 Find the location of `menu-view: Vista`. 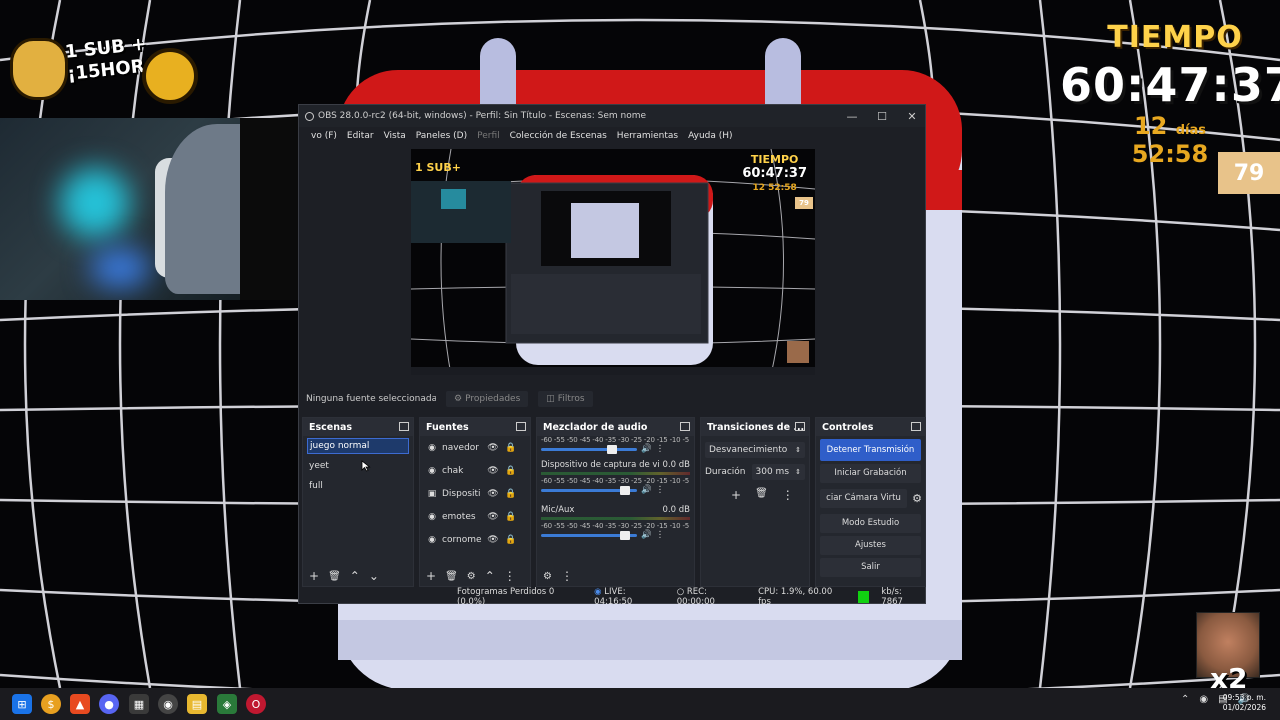

menu-view: Vista is located at coordinates (395, 136).